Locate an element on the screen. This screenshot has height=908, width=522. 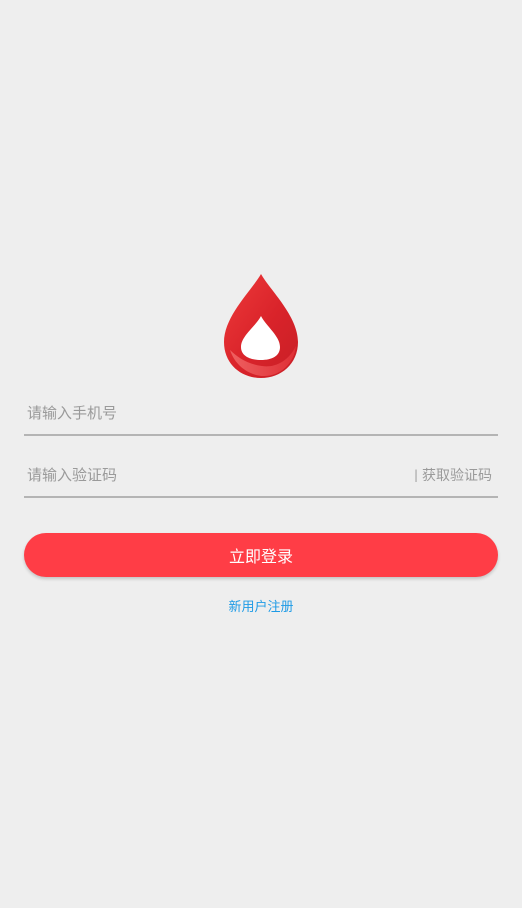
app-logo is located at coordinates (261, 326).